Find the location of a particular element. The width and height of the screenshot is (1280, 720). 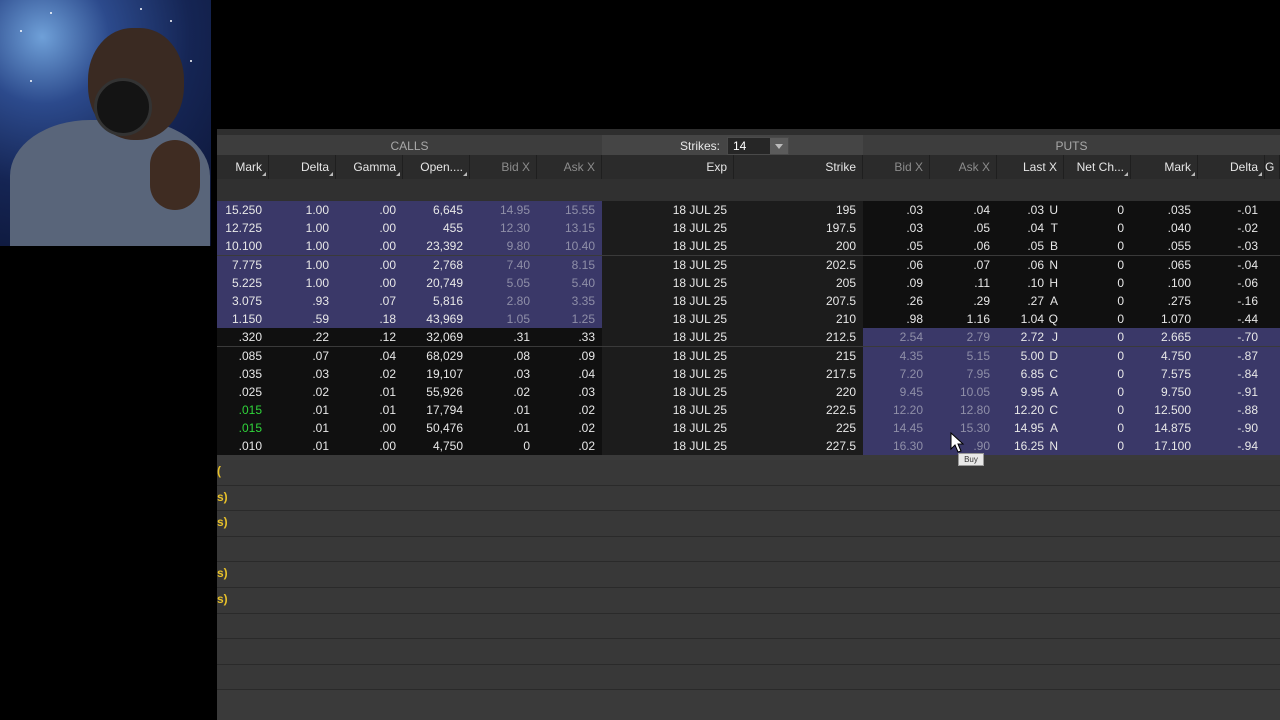

put-ask-cell: .06 is located at coordinates (963, 246).